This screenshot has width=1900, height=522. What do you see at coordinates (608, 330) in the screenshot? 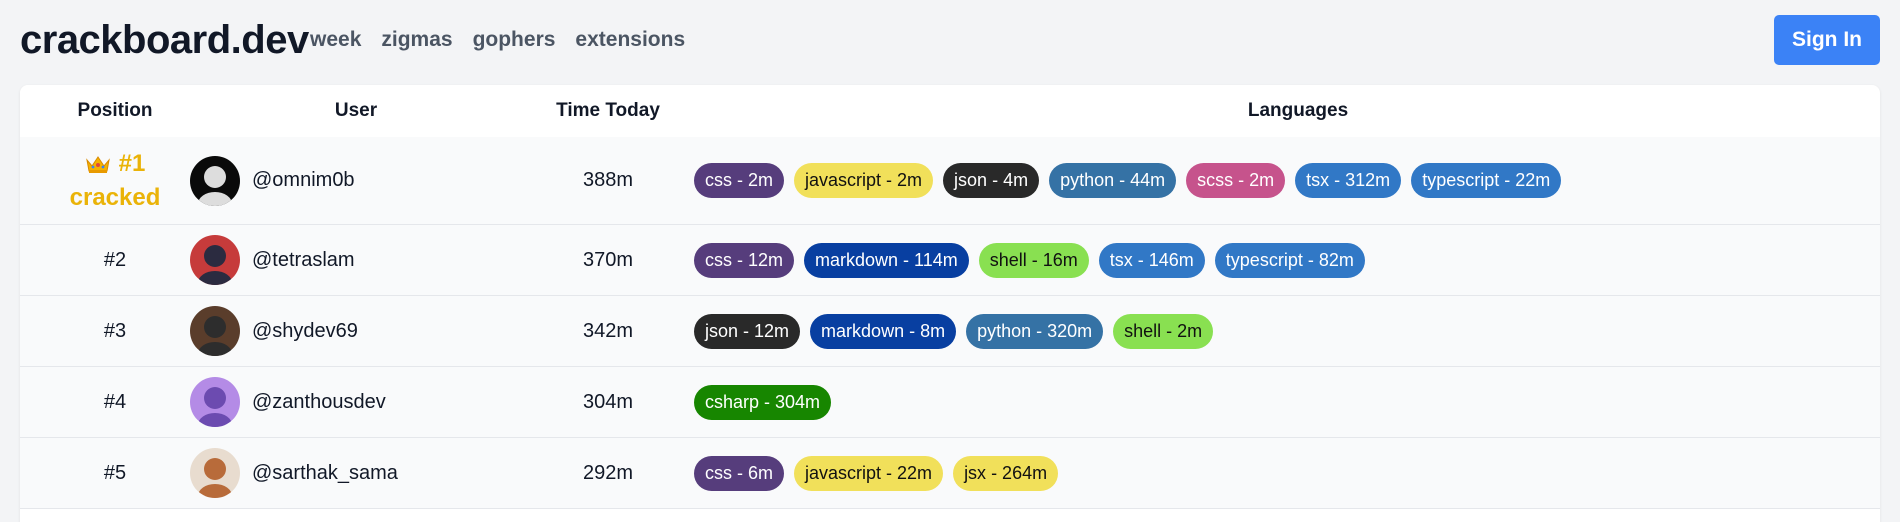
I see `time-today-cell: 342m` at bounding box center [608, 330].